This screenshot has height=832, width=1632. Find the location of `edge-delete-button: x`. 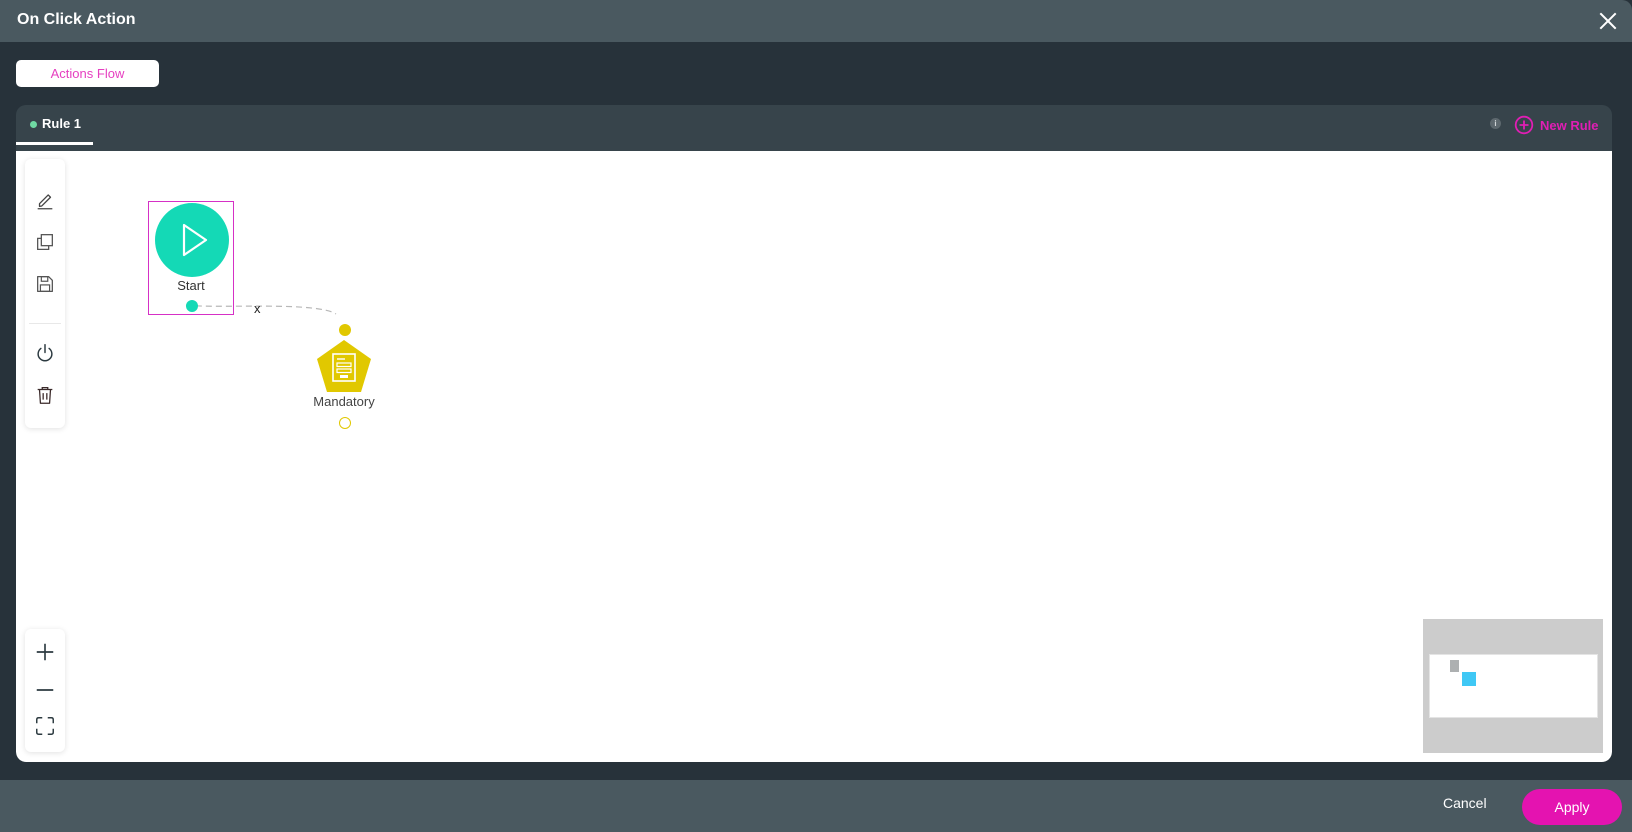

edge-delete-button: x is located at coordinates (257, 308).